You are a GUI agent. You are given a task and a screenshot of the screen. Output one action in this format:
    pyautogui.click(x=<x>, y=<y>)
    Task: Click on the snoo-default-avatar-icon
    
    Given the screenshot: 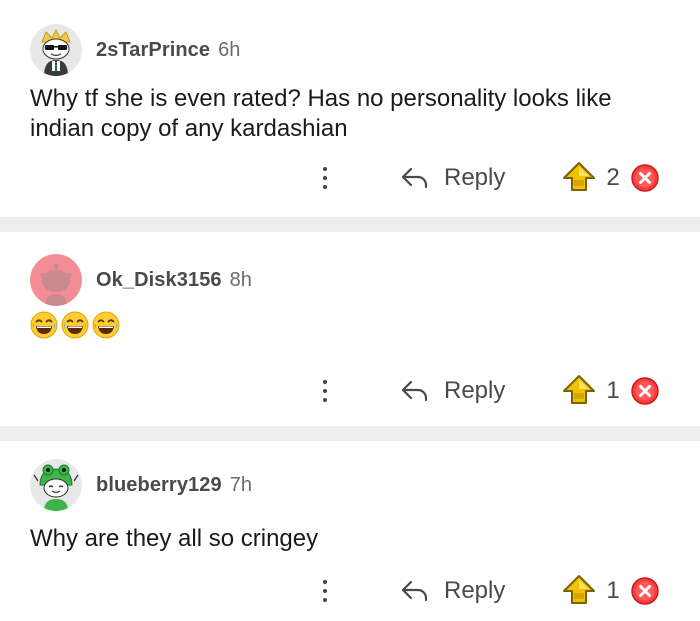 What is the action you would take?
    pyautogui.click(x=56, y=280)
    